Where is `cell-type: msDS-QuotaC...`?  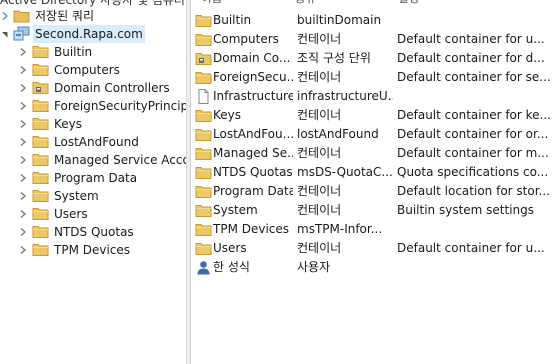 cell-type: msDS-QuotaC... is located at coordinates (345, 172).